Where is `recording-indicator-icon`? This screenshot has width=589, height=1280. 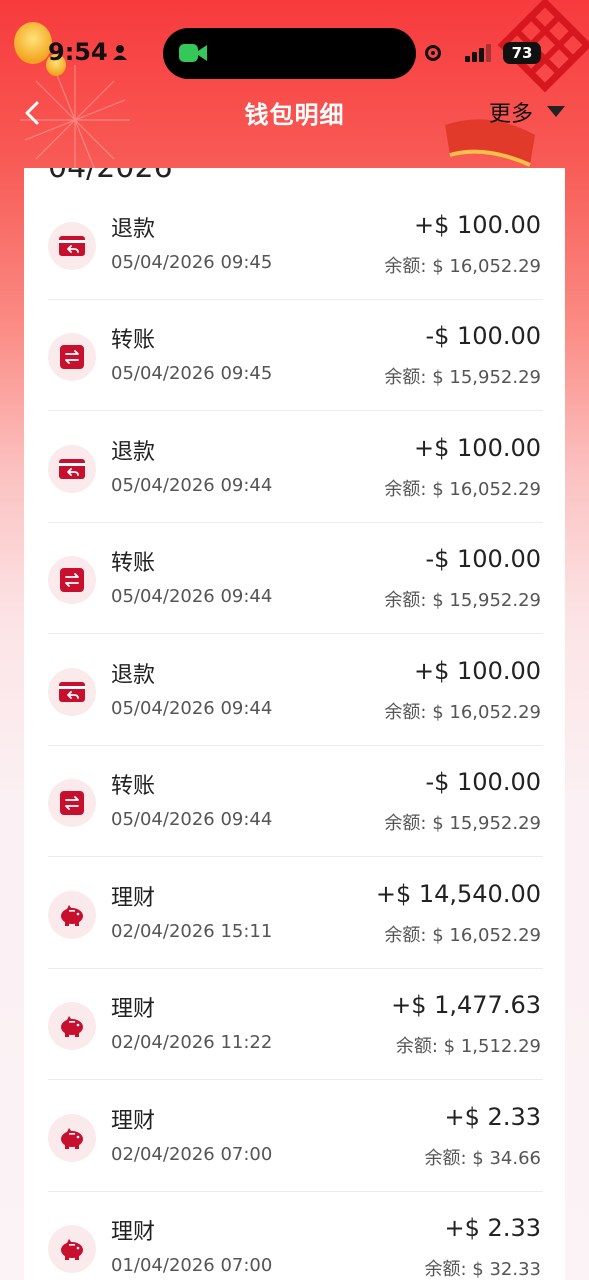 recording-indicator-icon is located at coordinates (433, 53).